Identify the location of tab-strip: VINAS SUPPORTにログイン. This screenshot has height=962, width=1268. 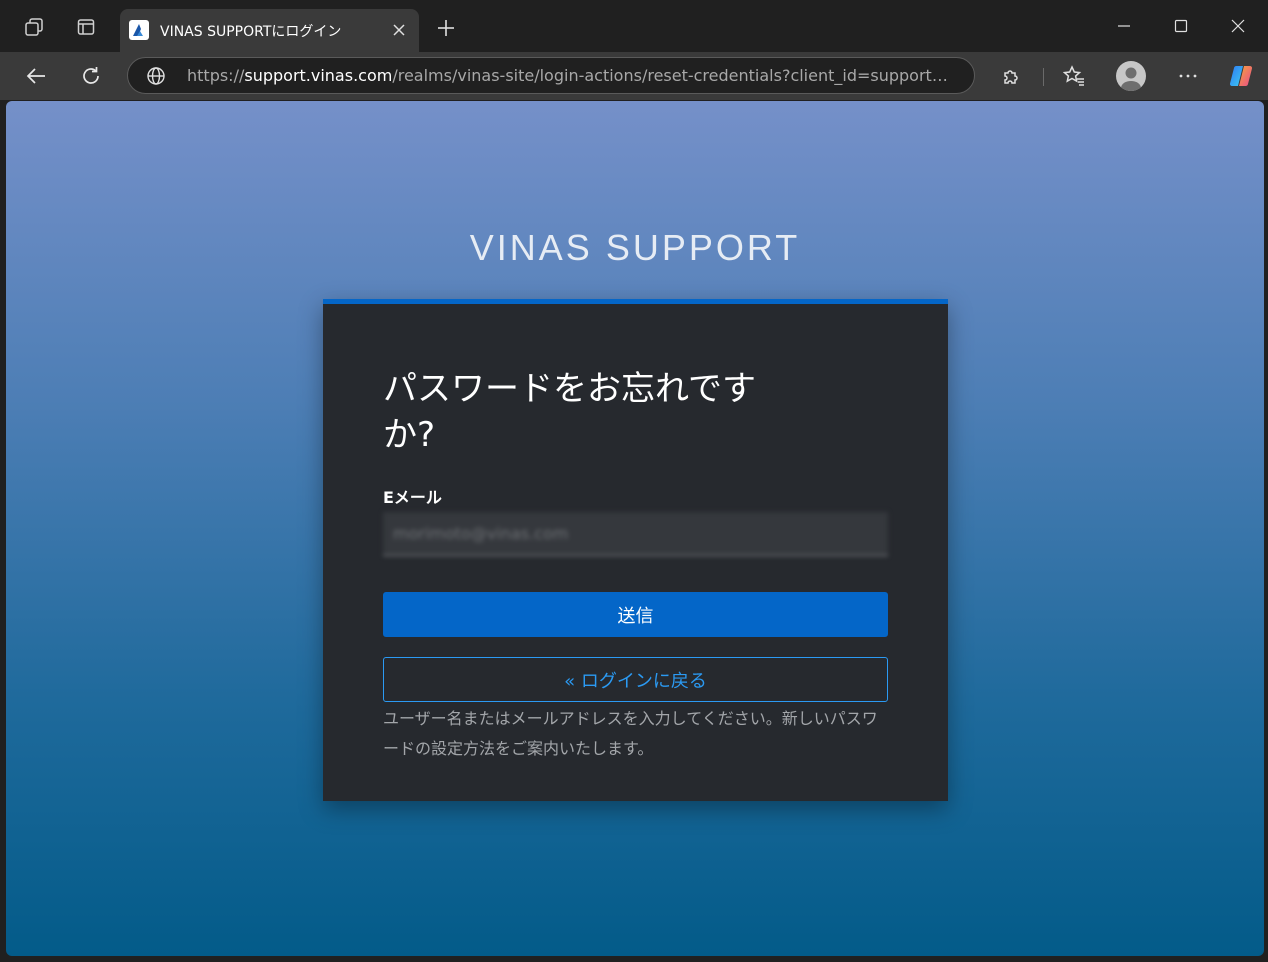
(634, 26).